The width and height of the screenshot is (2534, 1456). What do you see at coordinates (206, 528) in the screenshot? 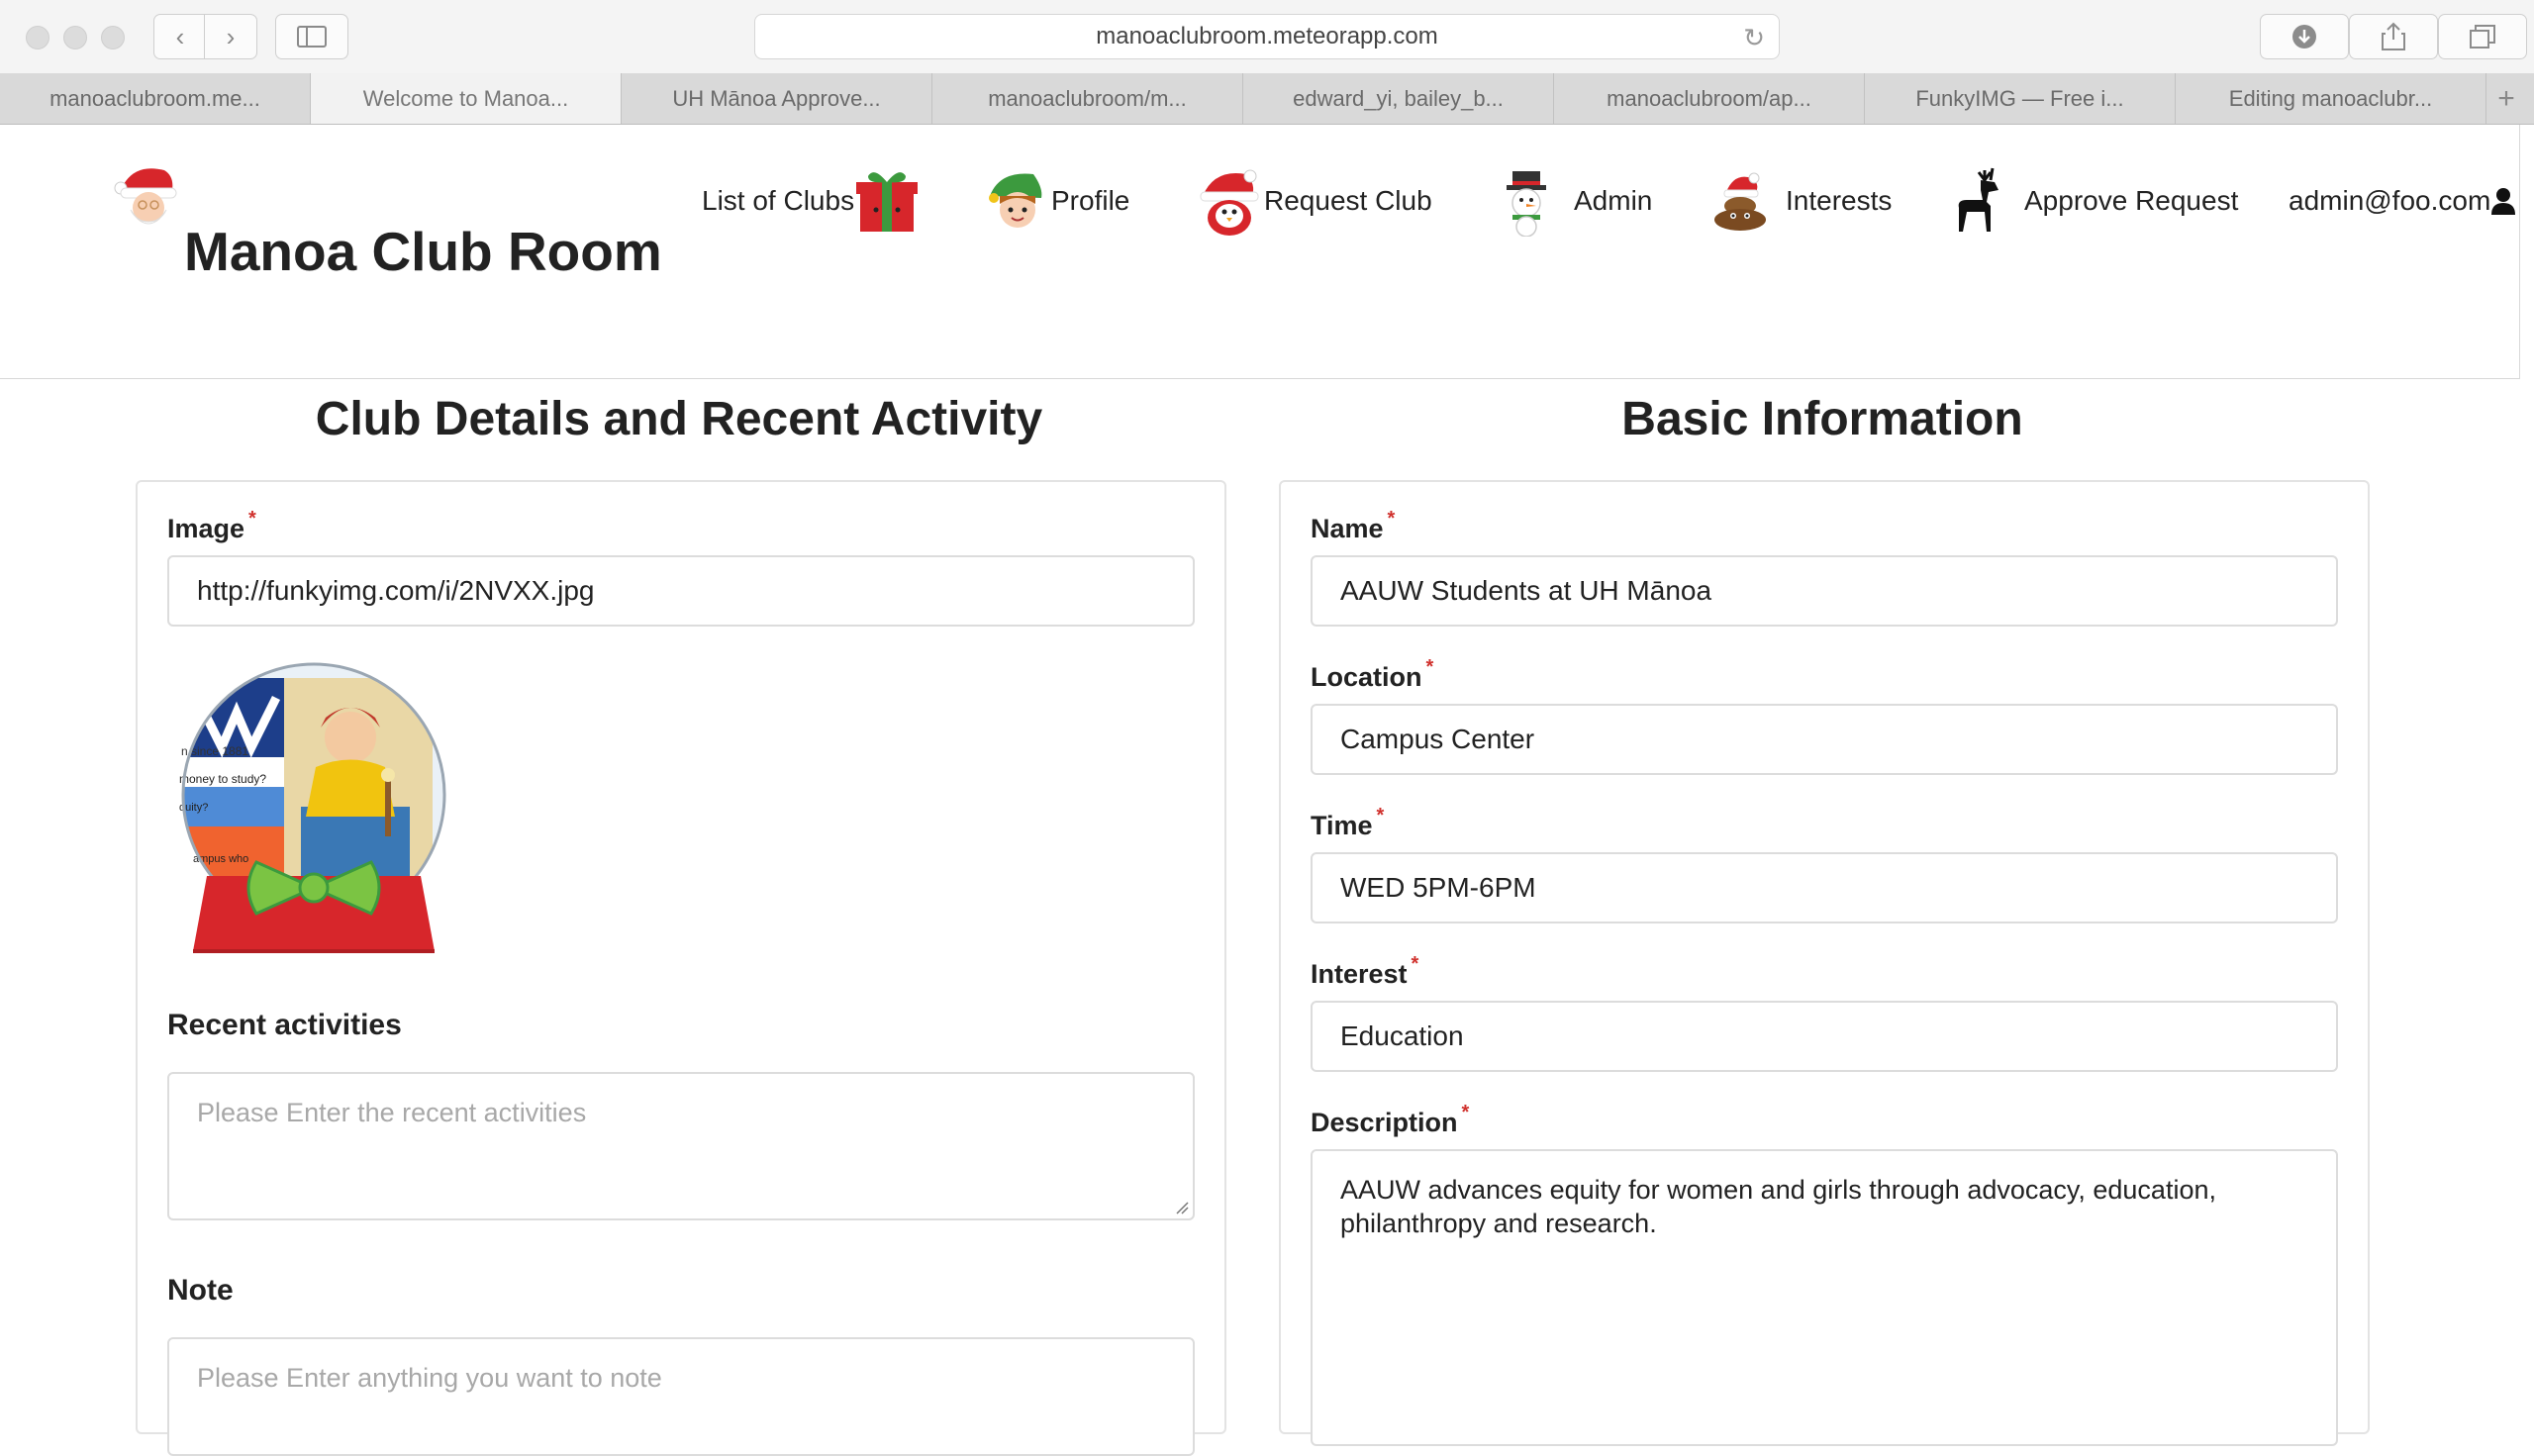
I see `image-label-text: Image` at bounding box center [206, 528].